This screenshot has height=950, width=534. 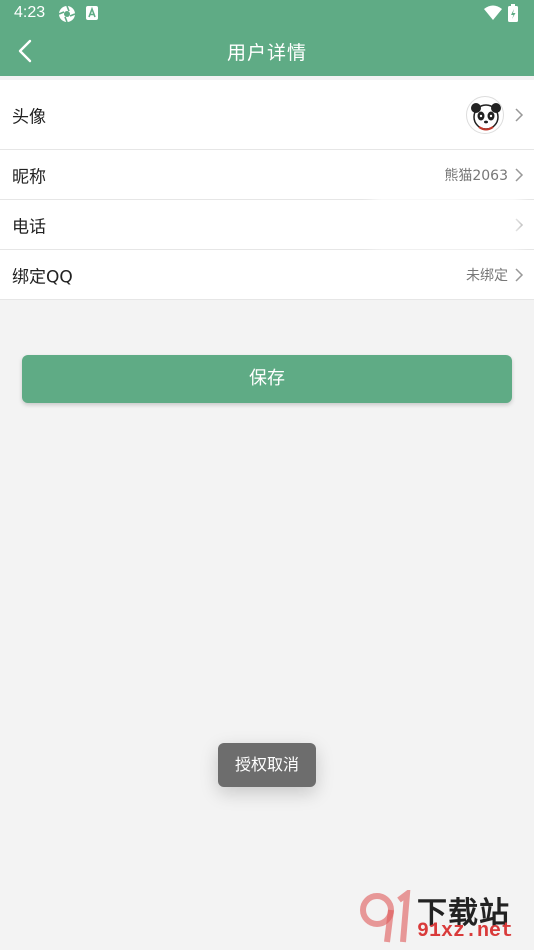 What do you see at coordinates (493, 12) in the screenshot?
I see `wifi-icon` at bounding box center [493, 12].